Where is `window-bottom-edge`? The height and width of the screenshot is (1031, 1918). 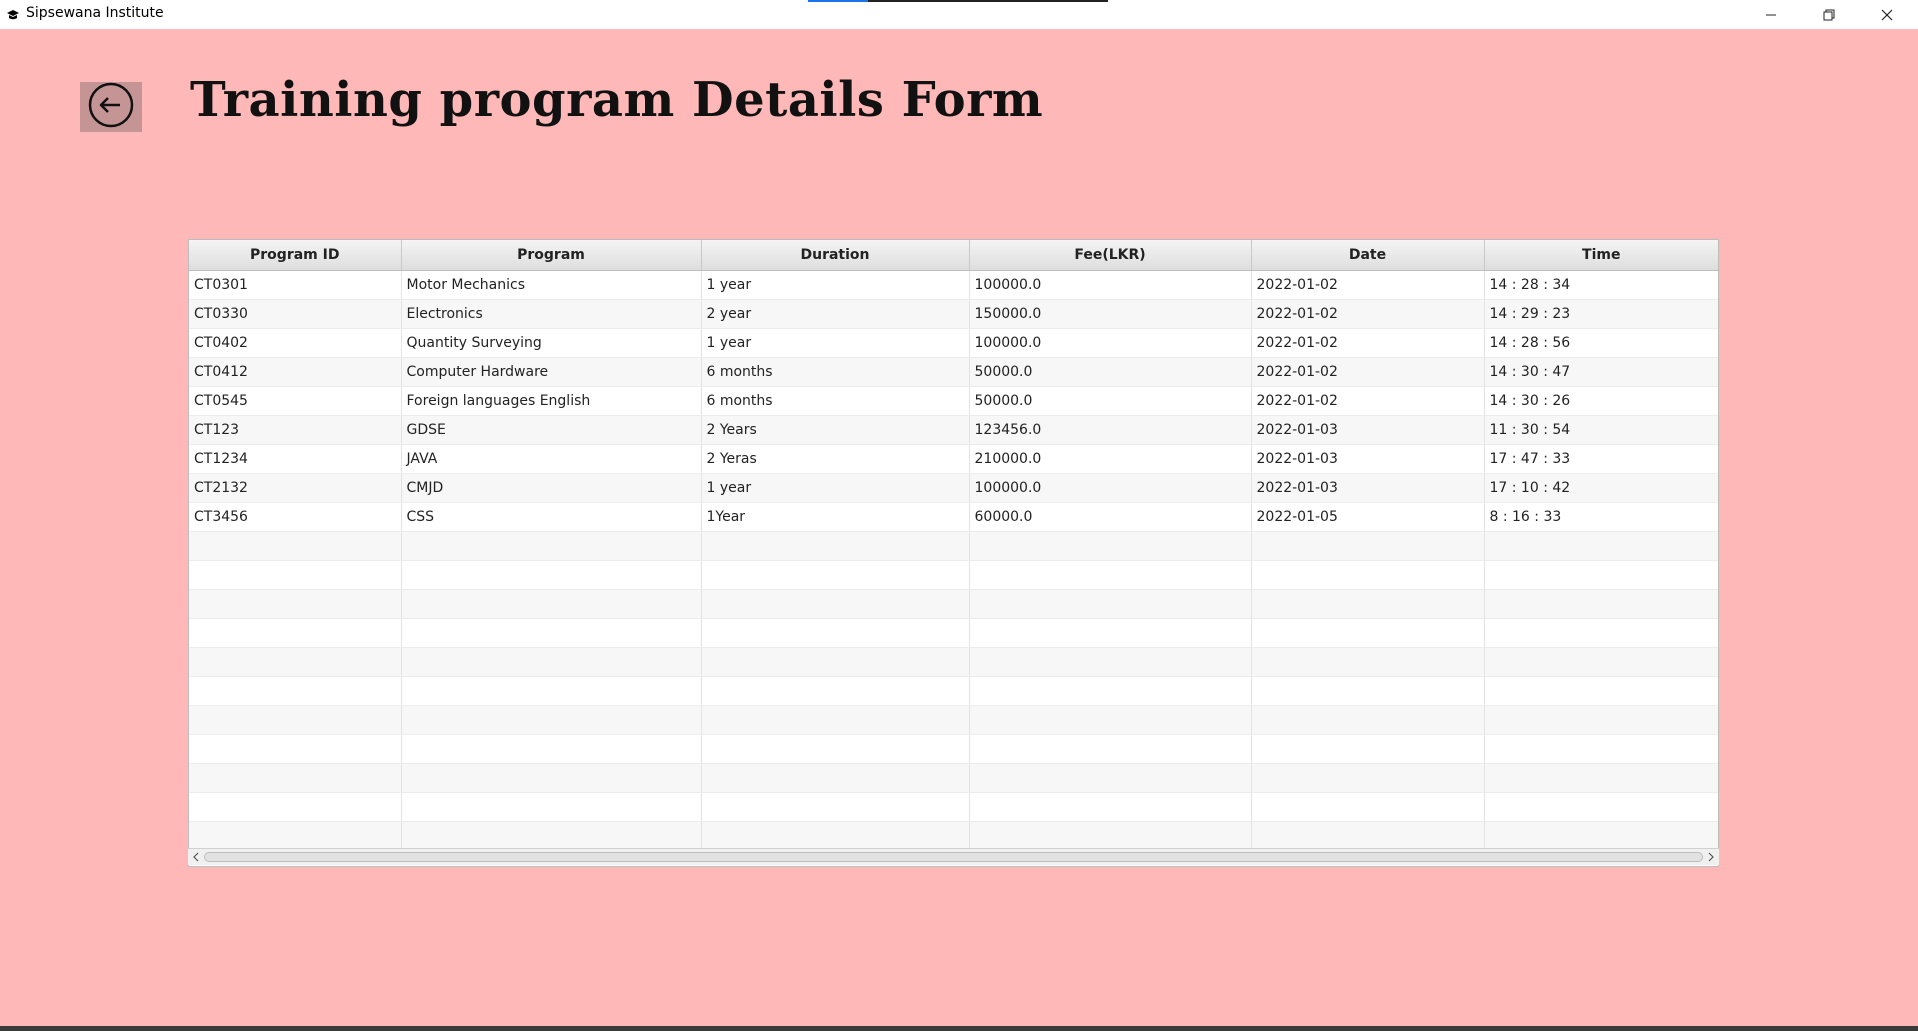 window-bottom-edge is located at coordinates (959, 1028).